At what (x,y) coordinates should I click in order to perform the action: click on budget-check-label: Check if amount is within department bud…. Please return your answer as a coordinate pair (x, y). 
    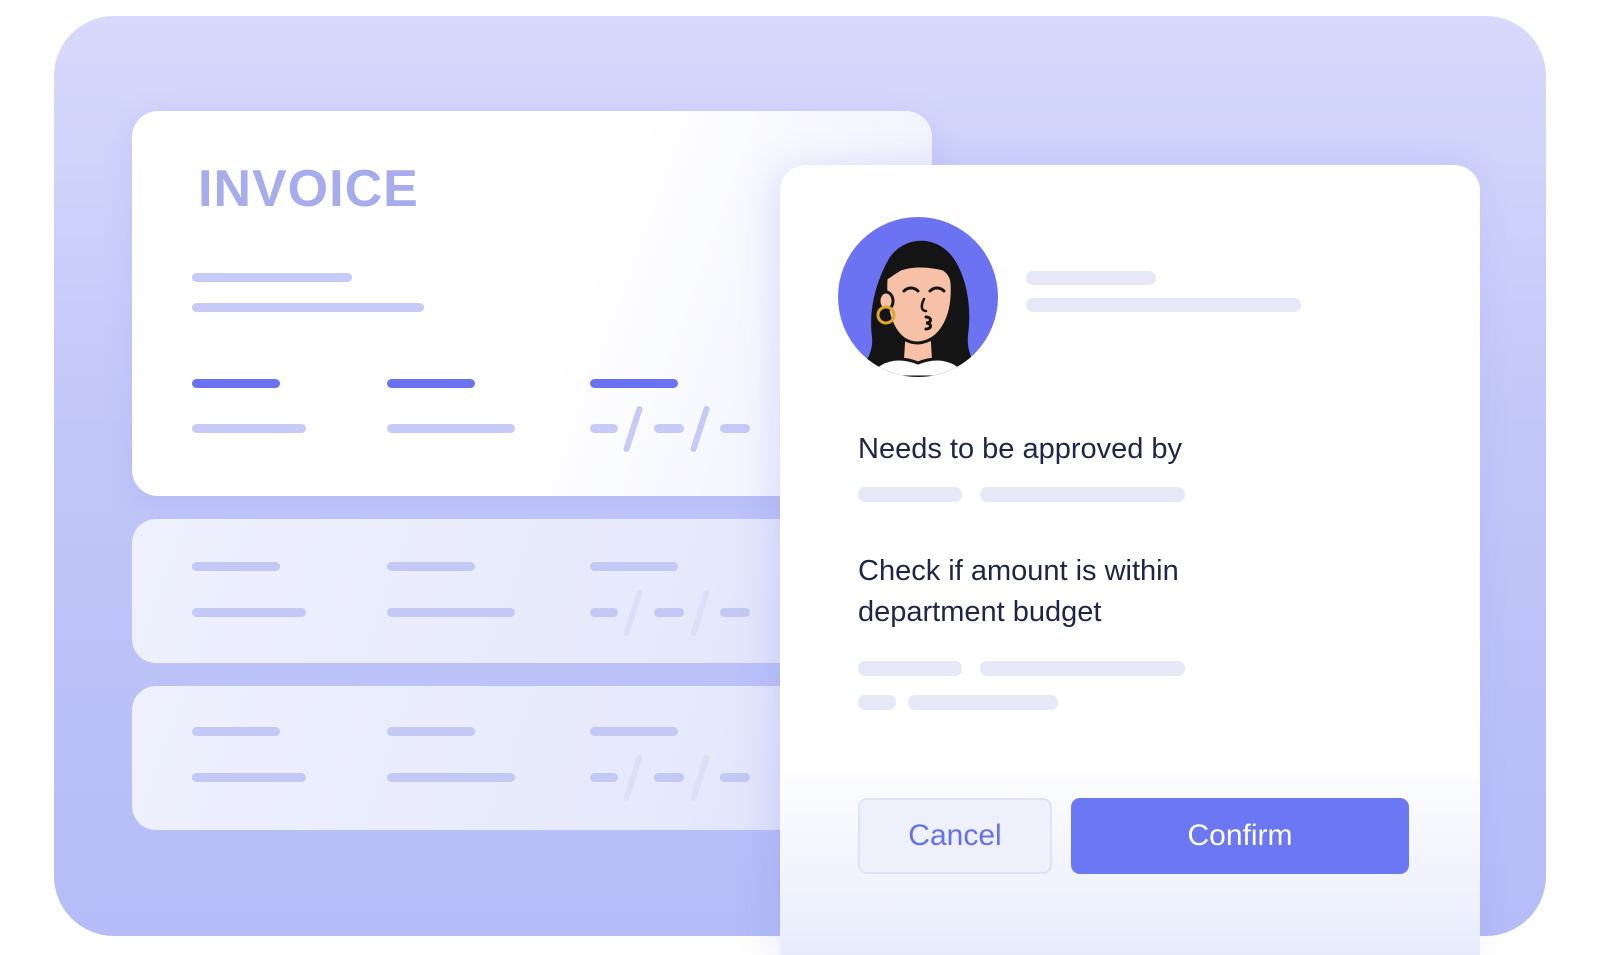
    Looking at the image, I should click on (1018, 592).